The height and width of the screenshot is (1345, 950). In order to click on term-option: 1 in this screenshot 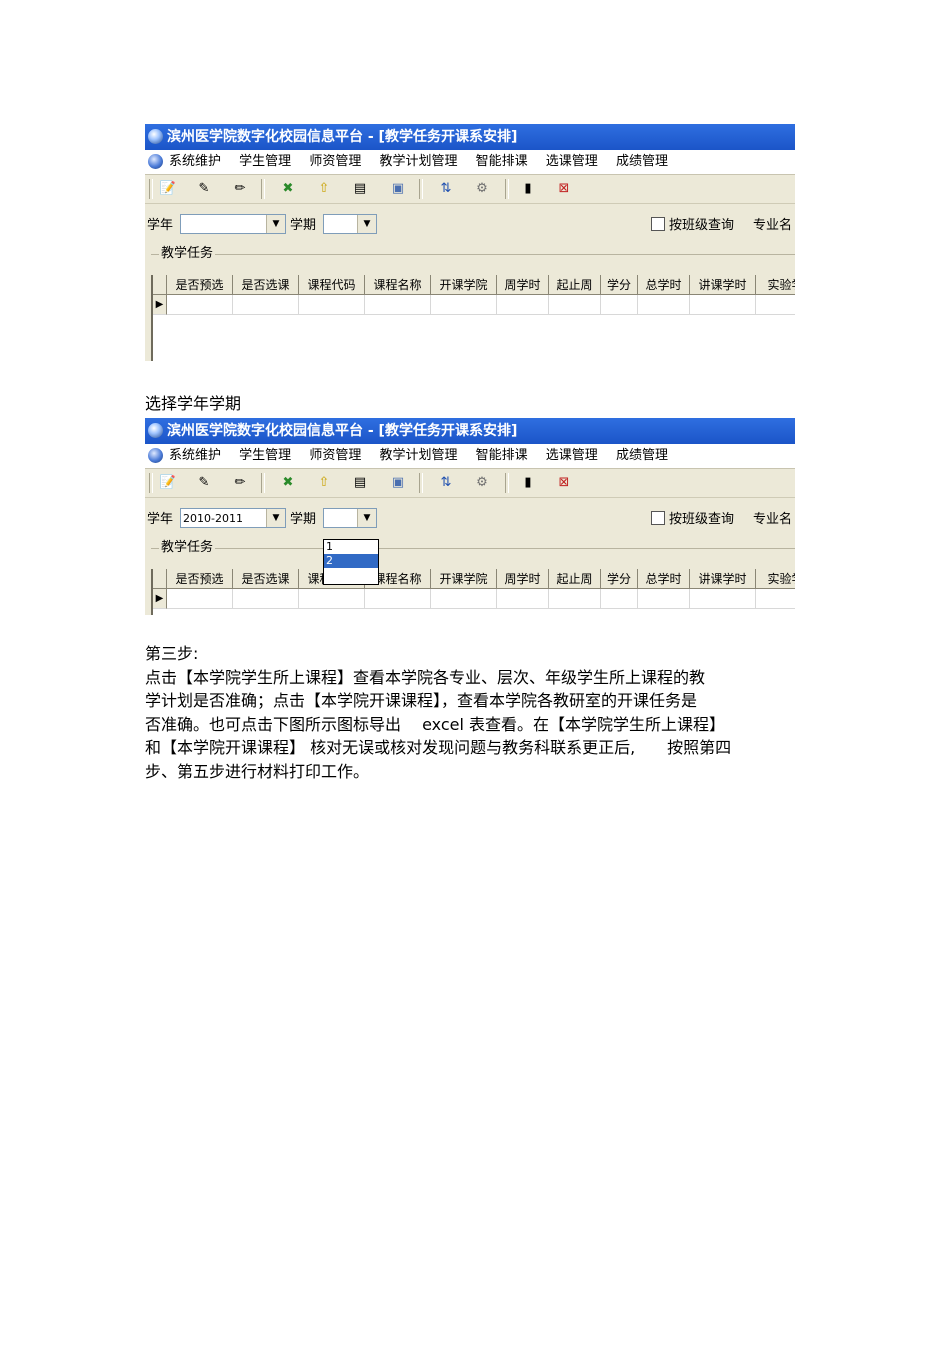, I will do `click(351, 547)`.